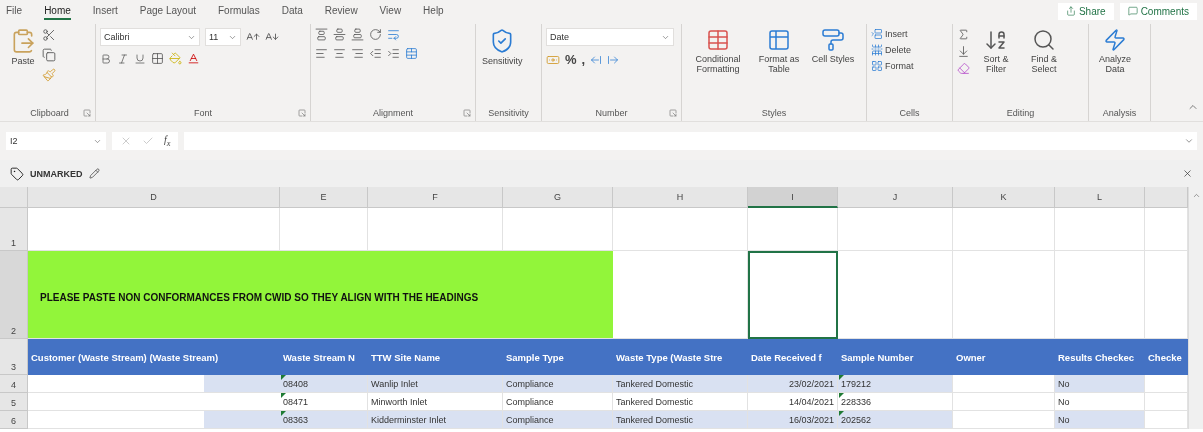 The height and width of the screenshot is (432, 1203). I want to click on editing-button: Sort & Filter, so click(996, 51).